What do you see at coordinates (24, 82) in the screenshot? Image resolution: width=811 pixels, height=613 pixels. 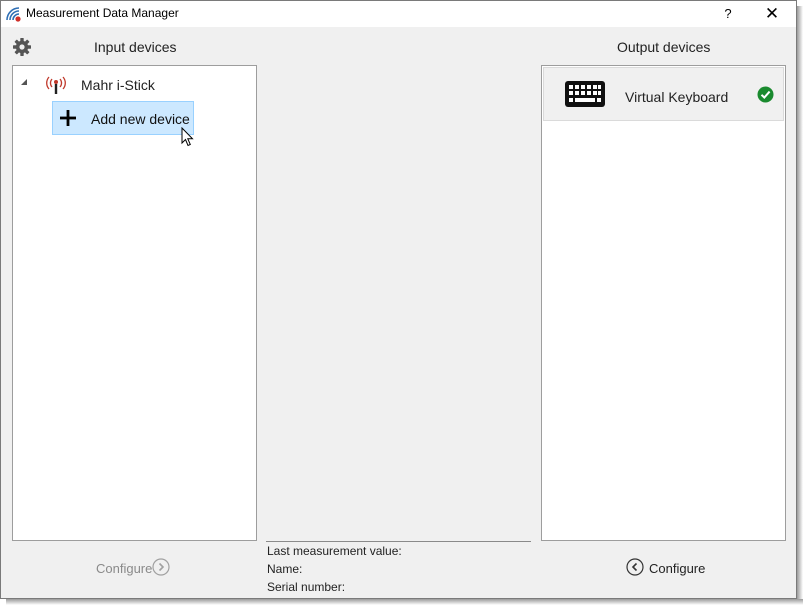 I see `expanded-triangle-icon` at bounding box center [24, 82].